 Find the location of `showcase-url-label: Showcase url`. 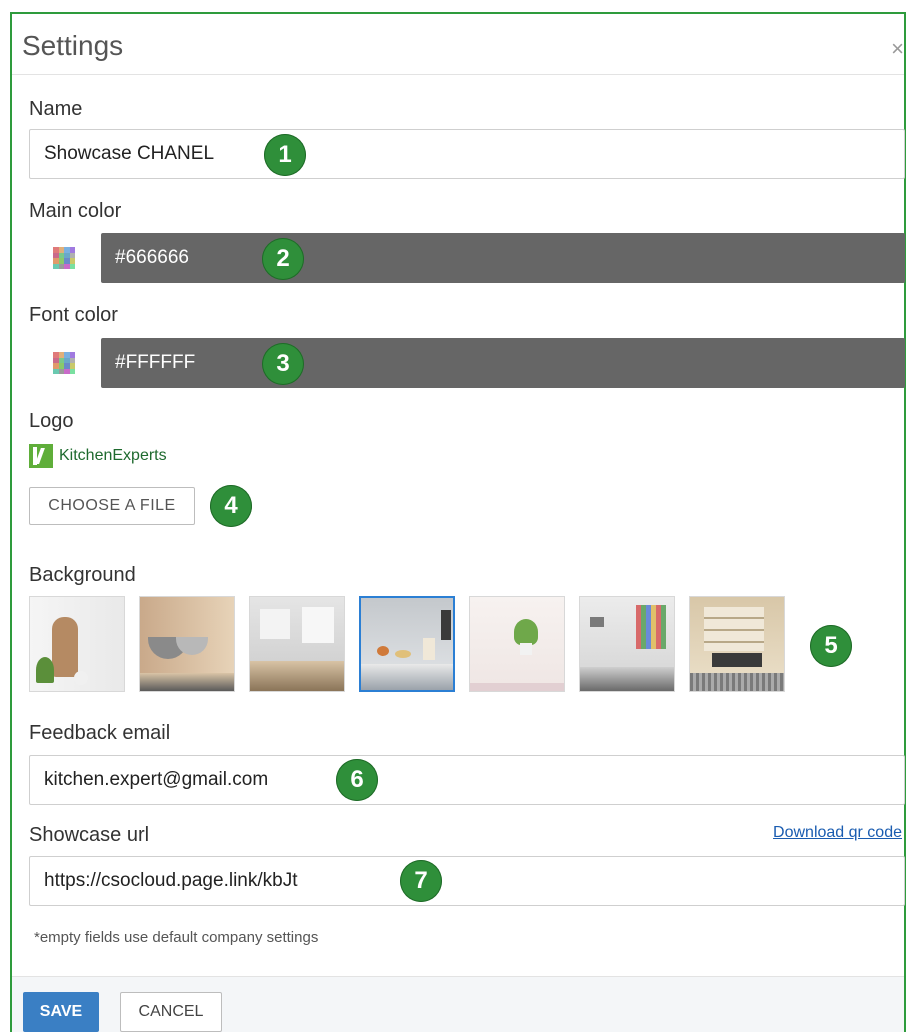

showcase-url-label: Showcase url is located at coordinates (89, 835).